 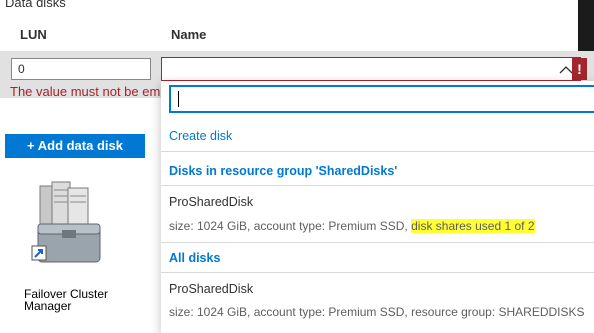 What do you see at coordinates (35, 5) in the screenshot?
I see `section-title: Data disks` at bounding box center [35, 5].